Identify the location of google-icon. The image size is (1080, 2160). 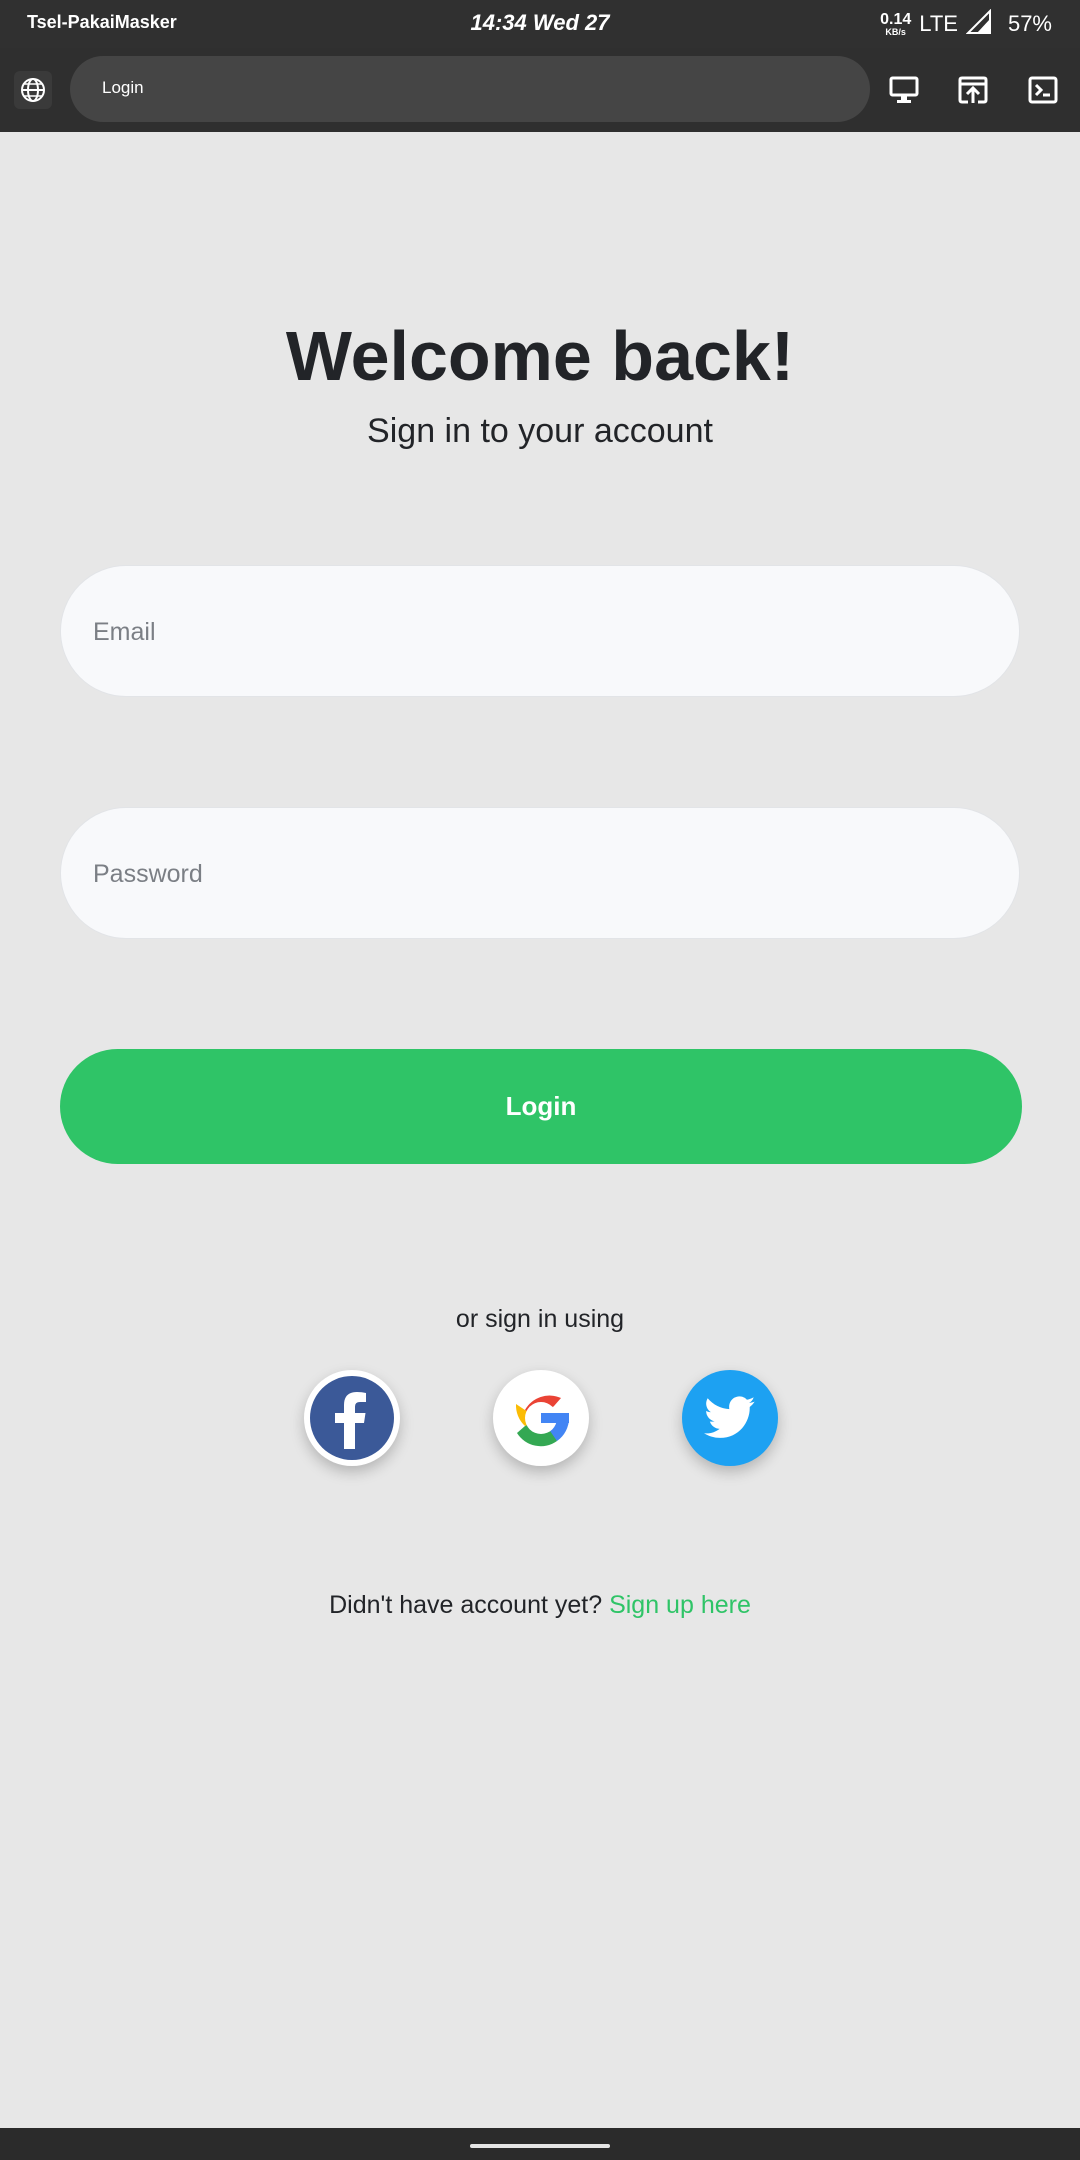
(542, 1421).